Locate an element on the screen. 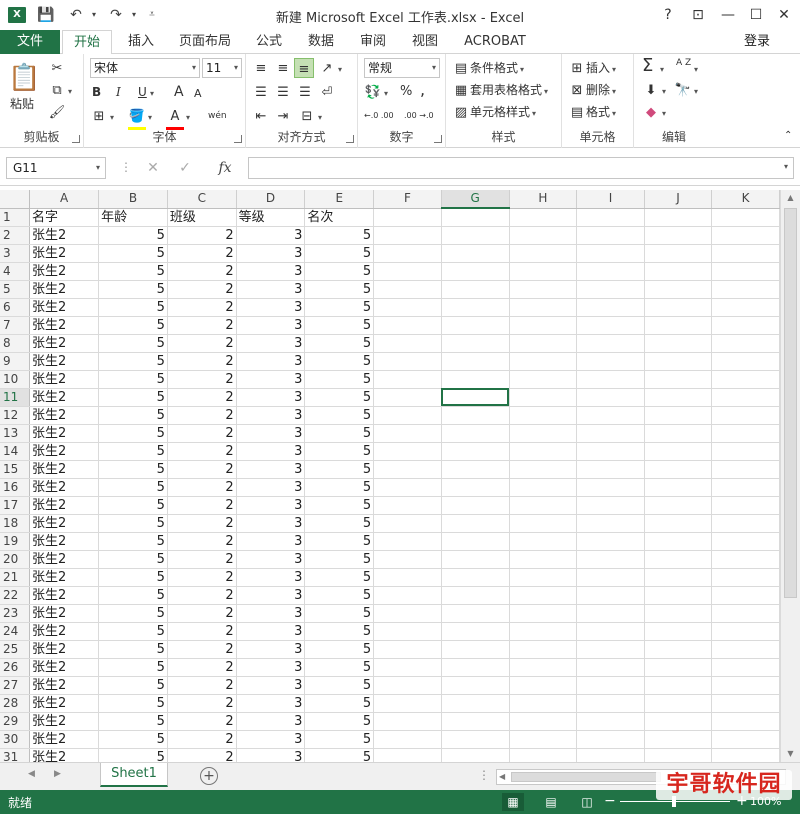 The width and height of the screenshot is (800, 814). cell-j26 is located at coordinates (678, 667).